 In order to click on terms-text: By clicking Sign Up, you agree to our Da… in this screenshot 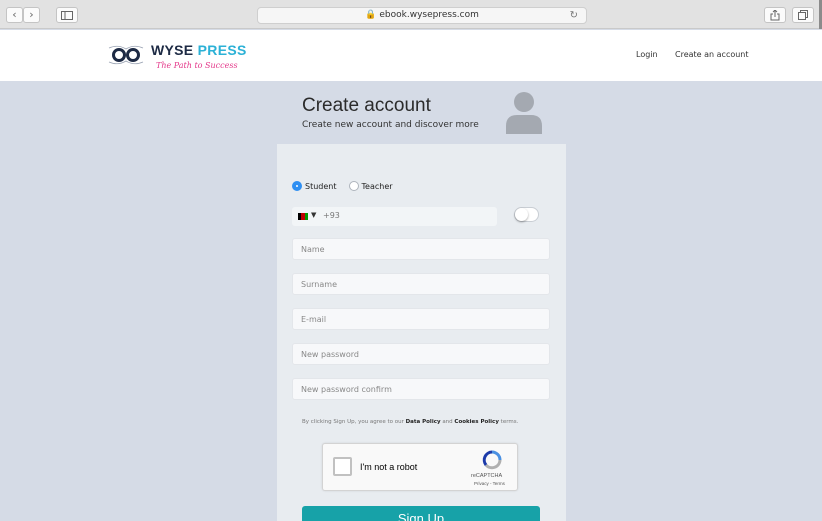, I will do `click(410, 422)`.